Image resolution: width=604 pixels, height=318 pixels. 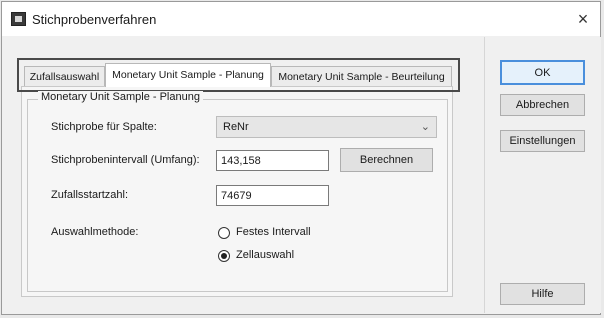 I want to click on tab-zufallsauswahl: Zufallsauswahl, so click(x=64, y=76).